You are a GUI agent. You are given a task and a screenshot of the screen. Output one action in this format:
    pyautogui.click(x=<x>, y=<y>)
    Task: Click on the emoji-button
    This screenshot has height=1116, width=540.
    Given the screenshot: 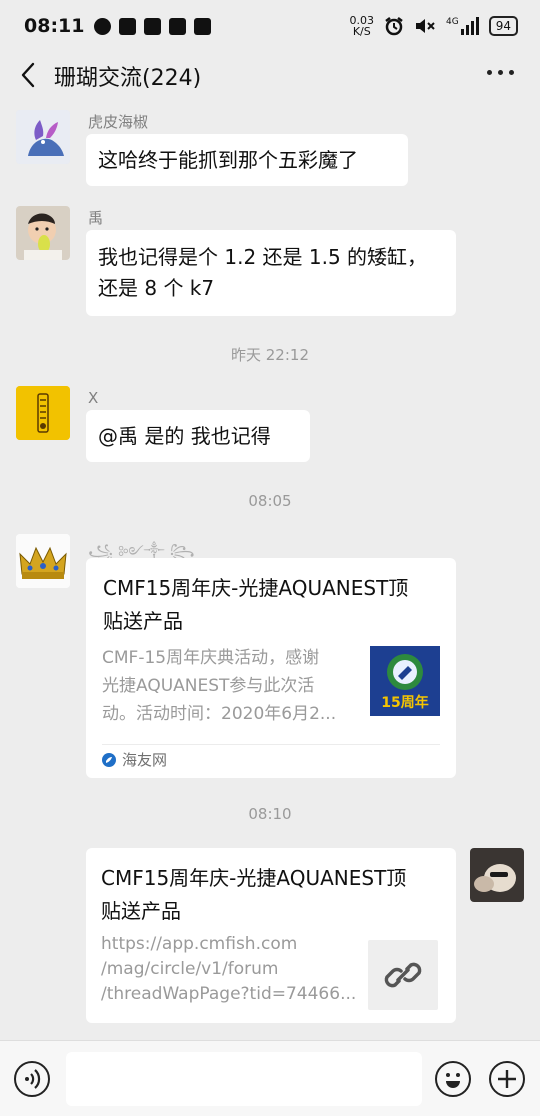 What is the action you would take?
    pyautogui.click(x=453, y=1079)
    